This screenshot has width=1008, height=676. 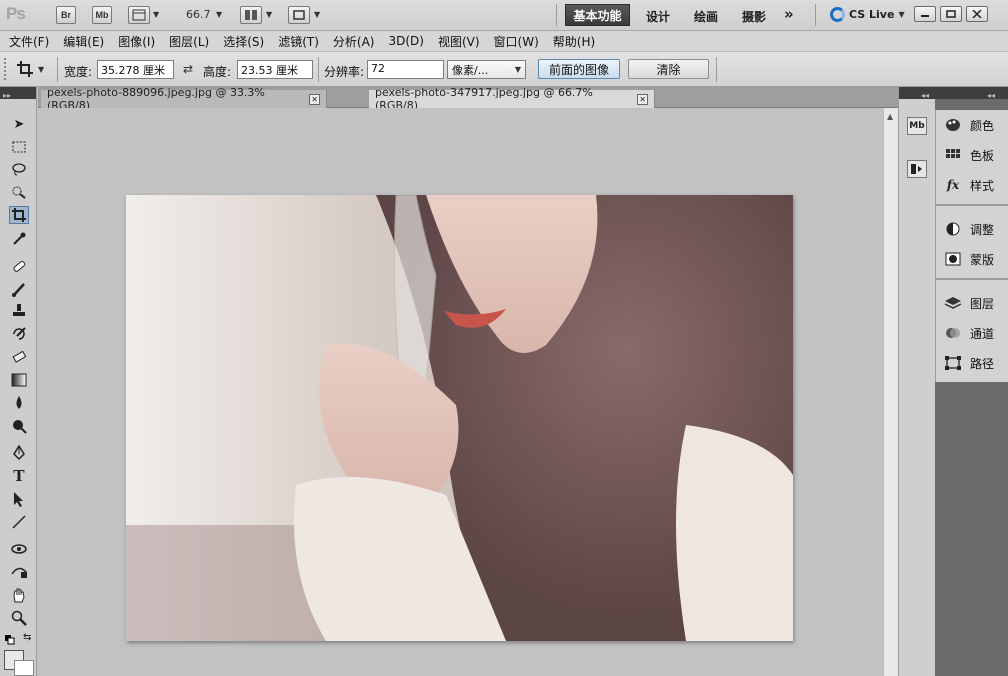 I want to click on panel-styles: fx 样式, so click(x=972, y=185).